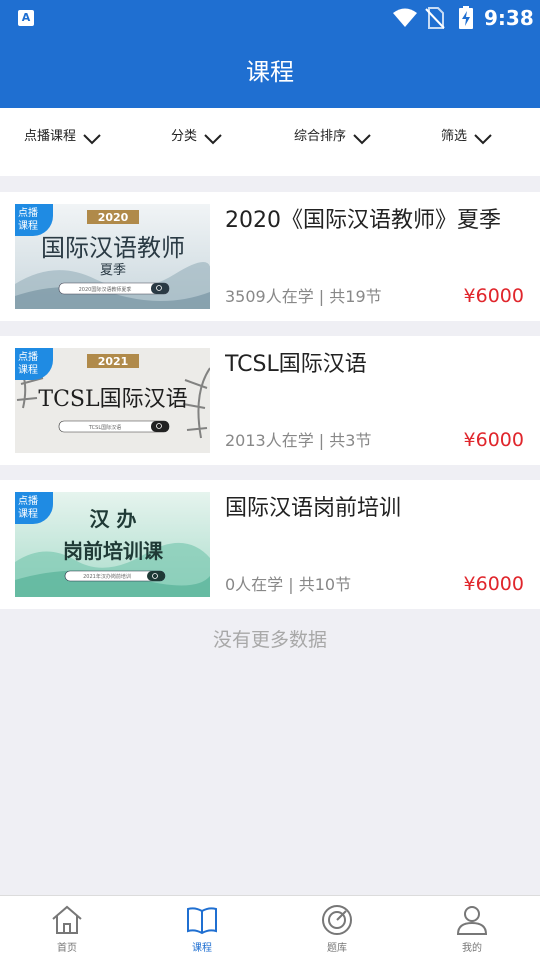 The width and height of the screenshot is (540, 960). Describe the element at coordinates (454, 136) in the screenshot. I see `filter-label: 筛选` at that location.